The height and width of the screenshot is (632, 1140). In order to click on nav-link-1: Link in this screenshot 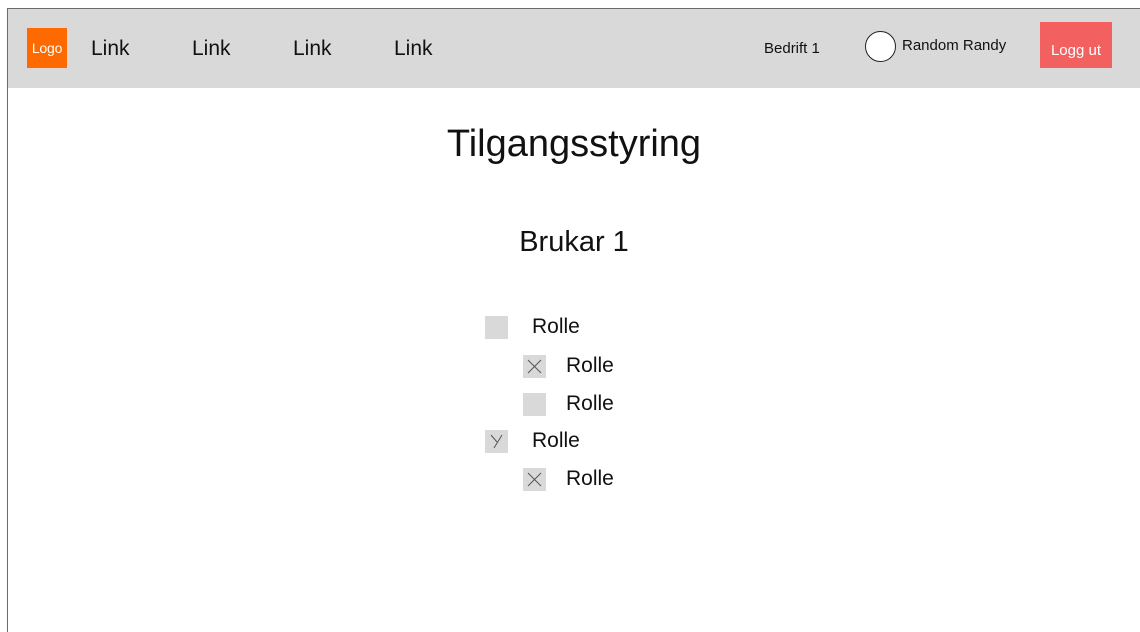, I will do `click(110, 49)`.